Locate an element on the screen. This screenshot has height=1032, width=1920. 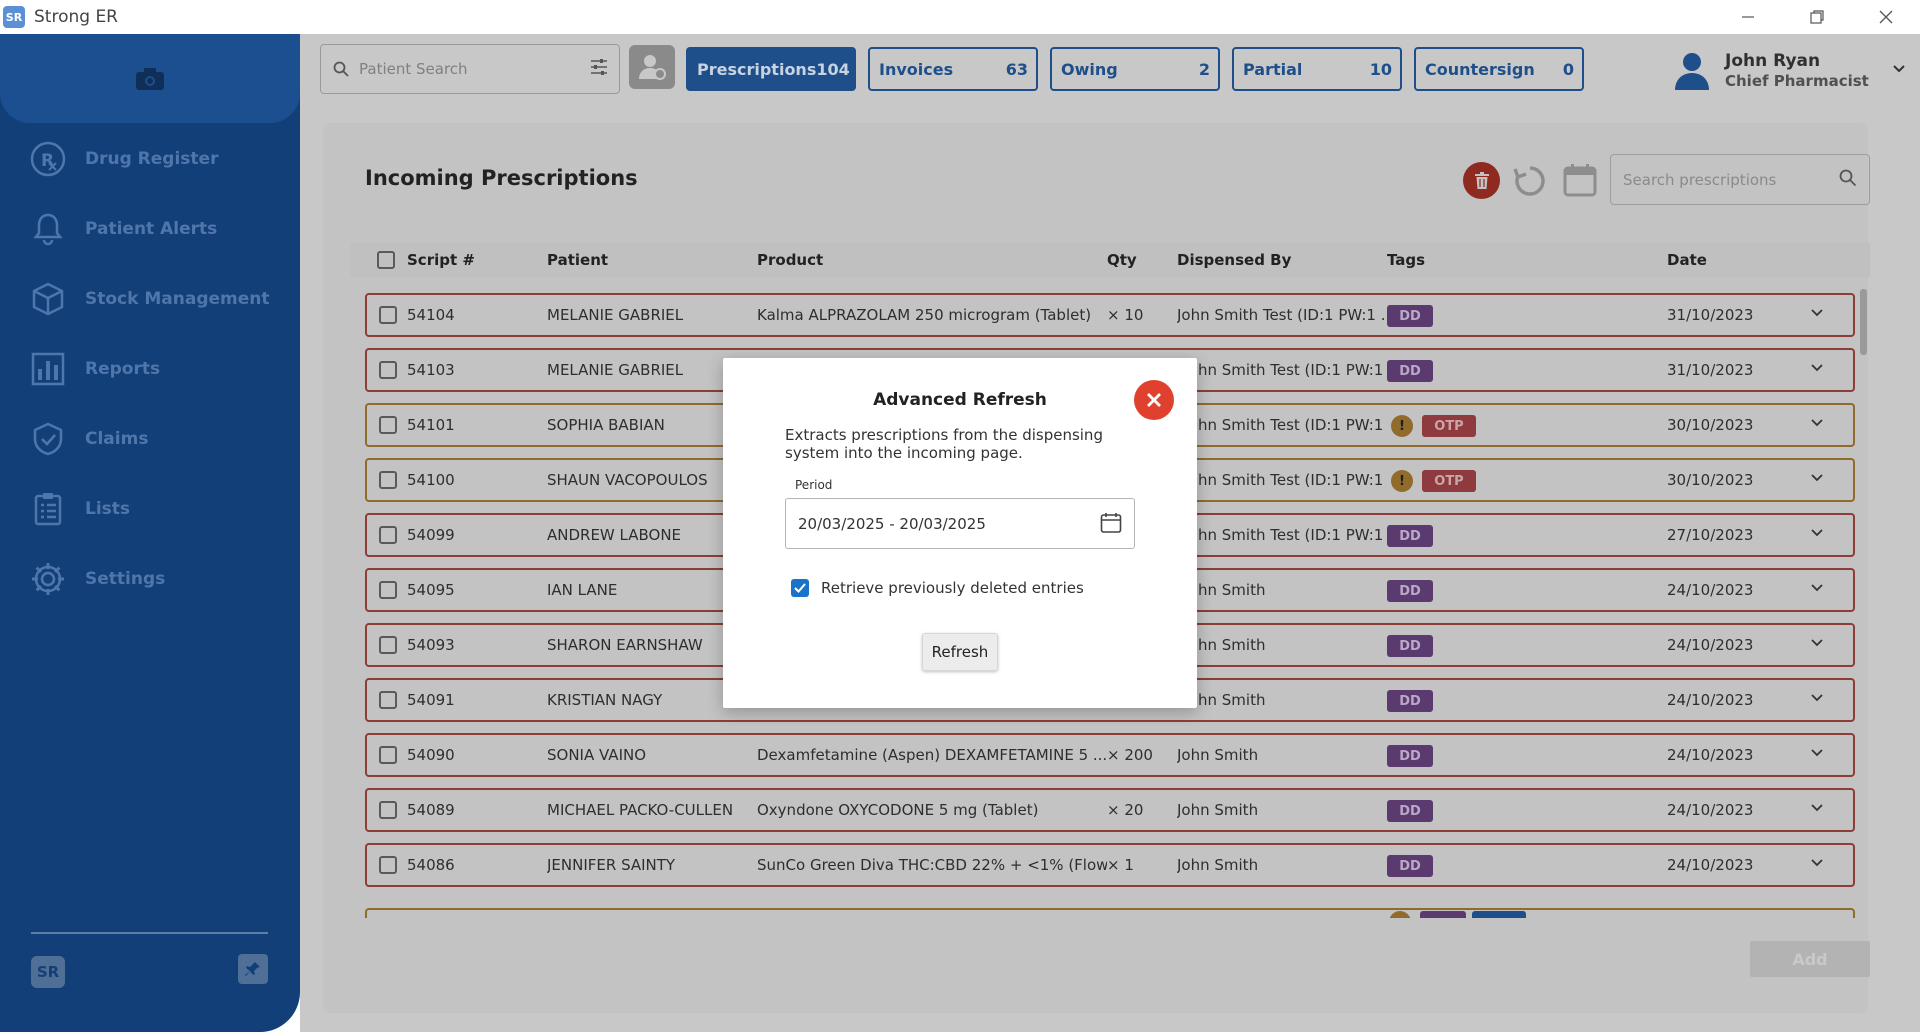
tab-count: 63 is located at coordinates (1016, 69).